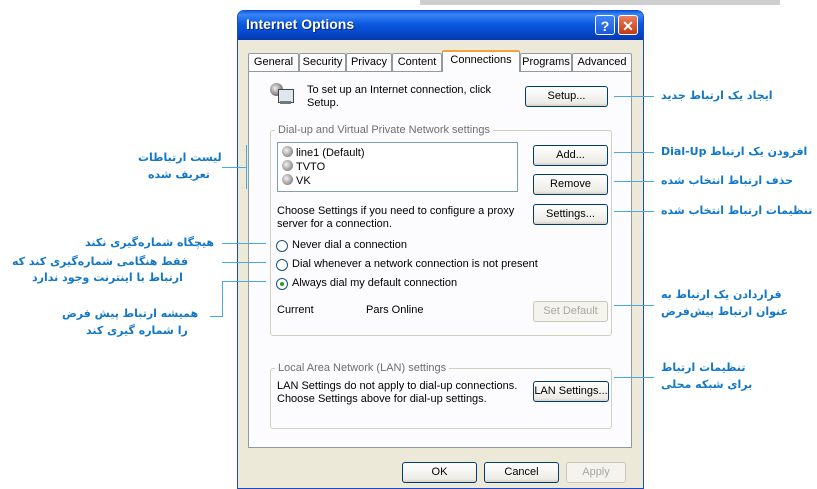 The height and width of the screenshot is (489, 817). I want to click on settings-text-line2: server for a connection., so click(334, 224).